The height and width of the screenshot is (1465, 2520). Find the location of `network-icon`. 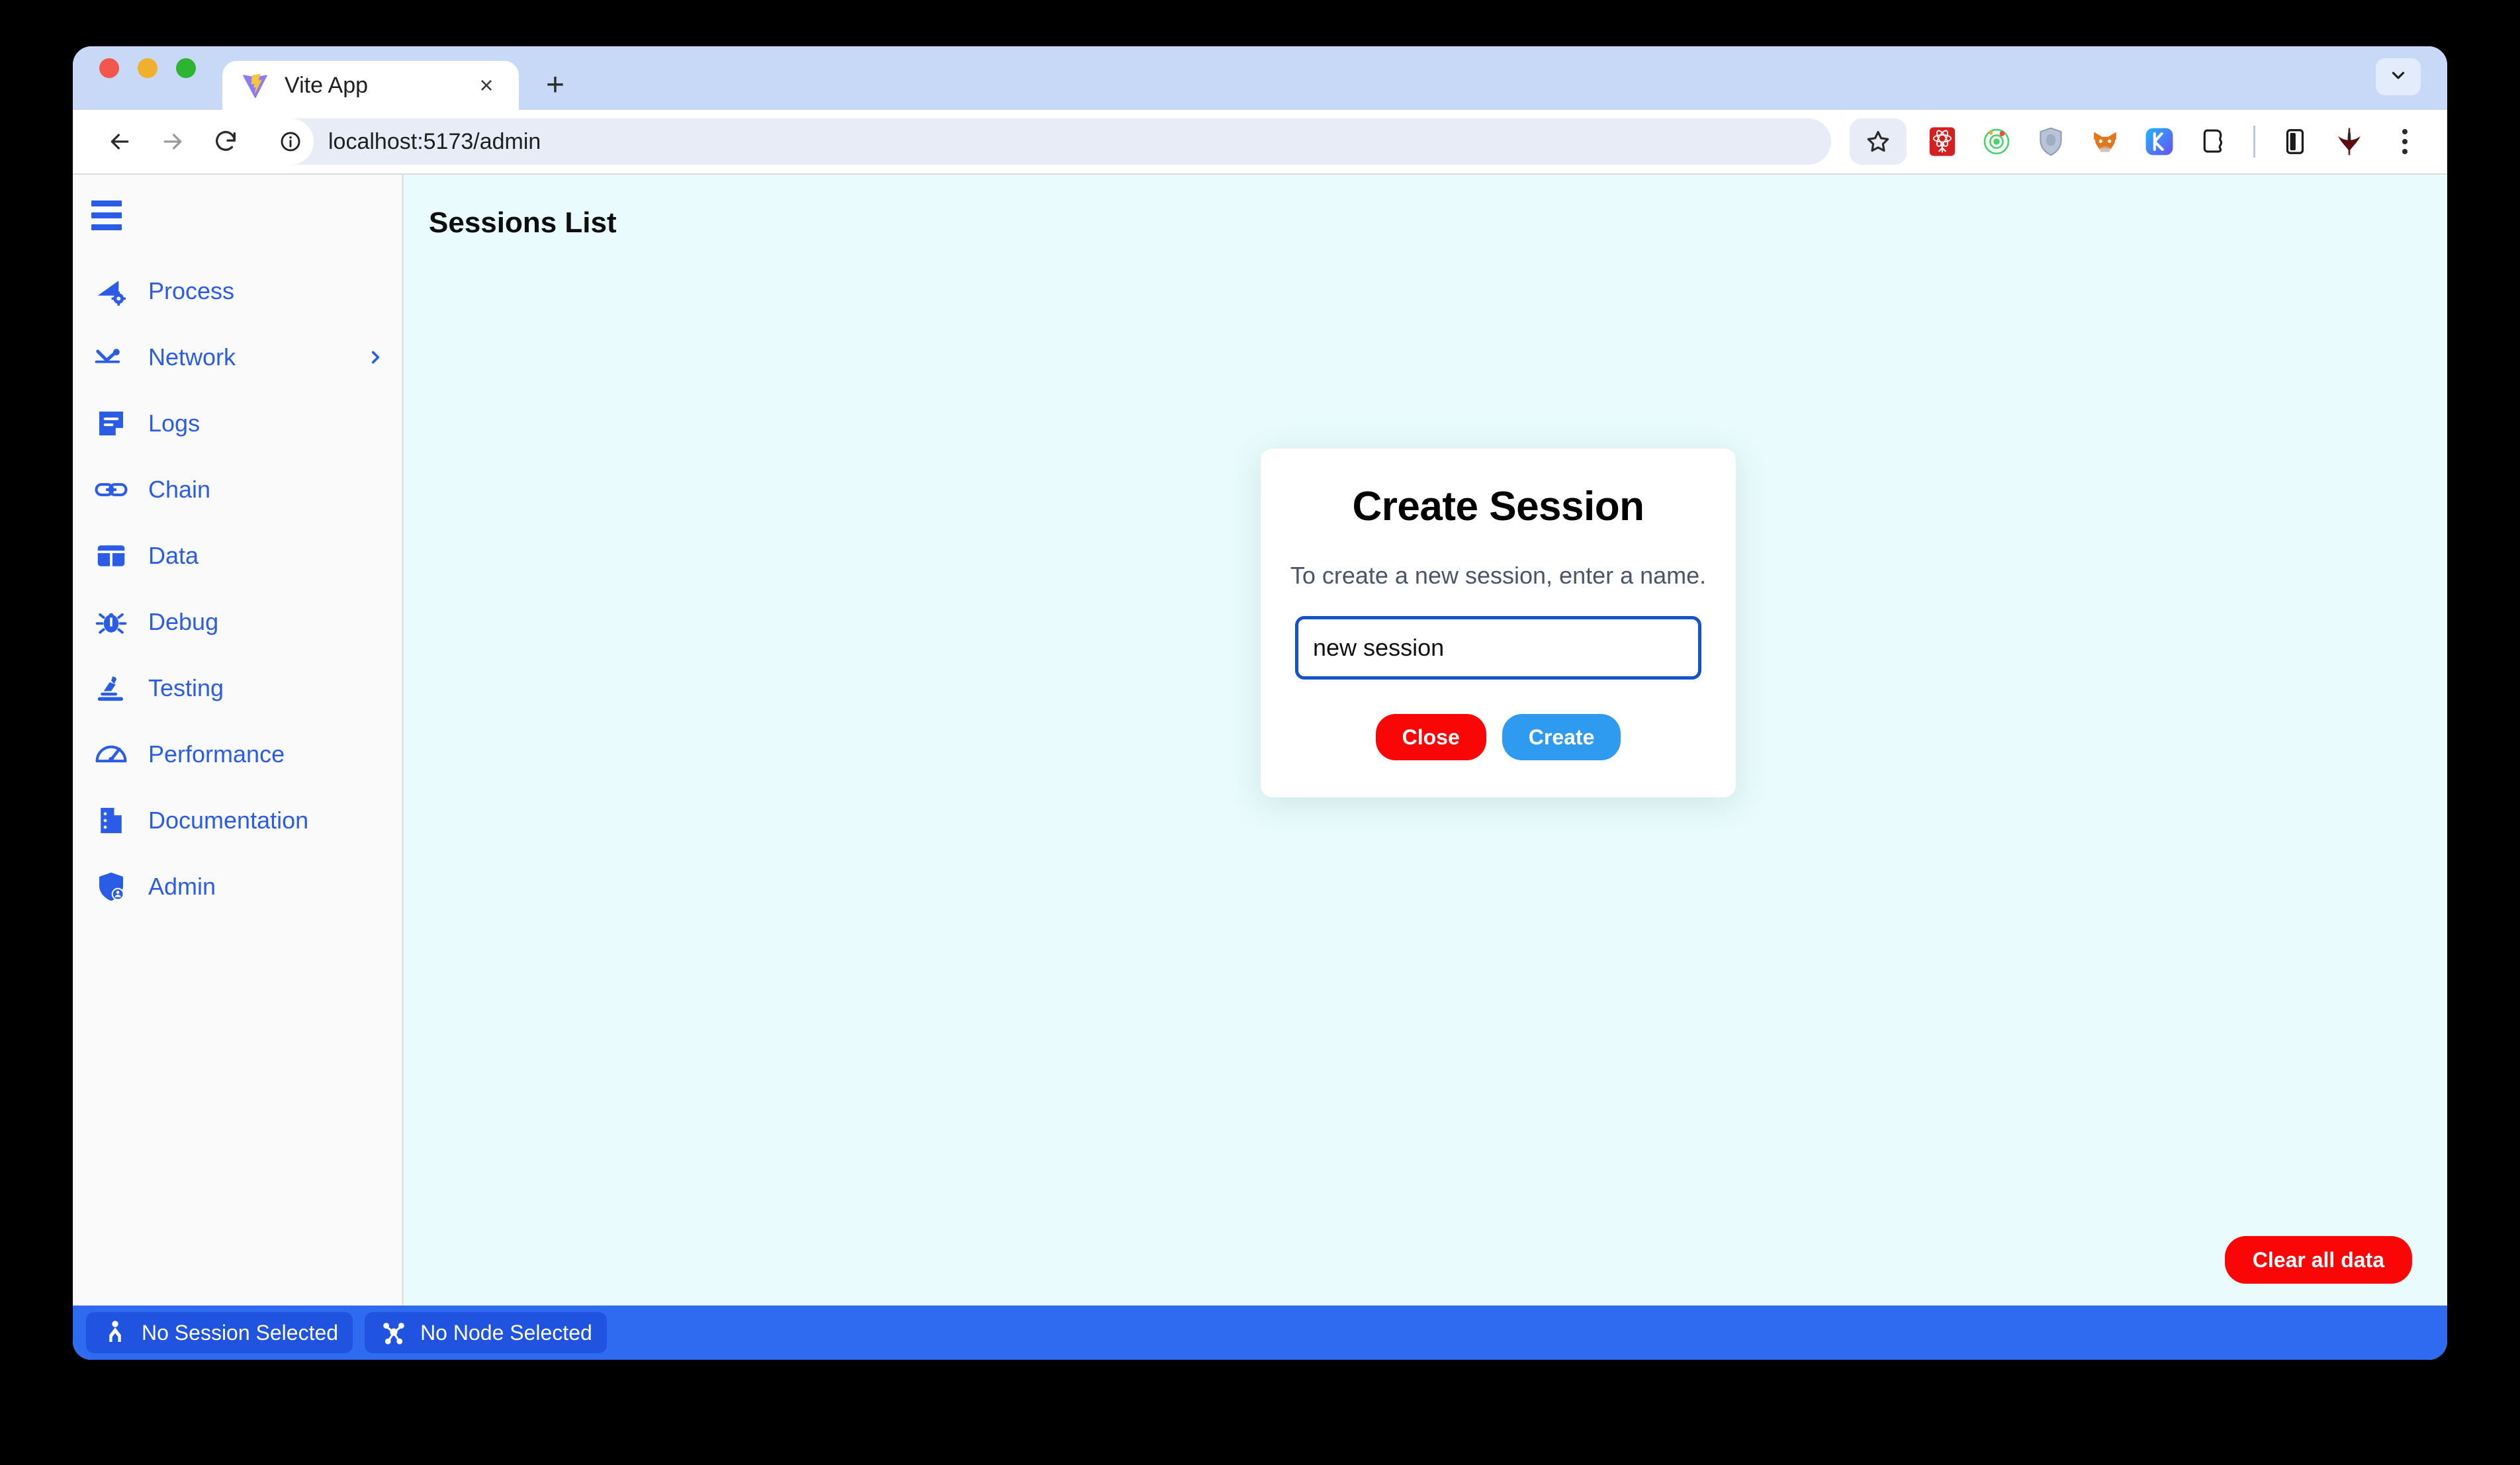

network-icon is located at coordinates (111, 357).